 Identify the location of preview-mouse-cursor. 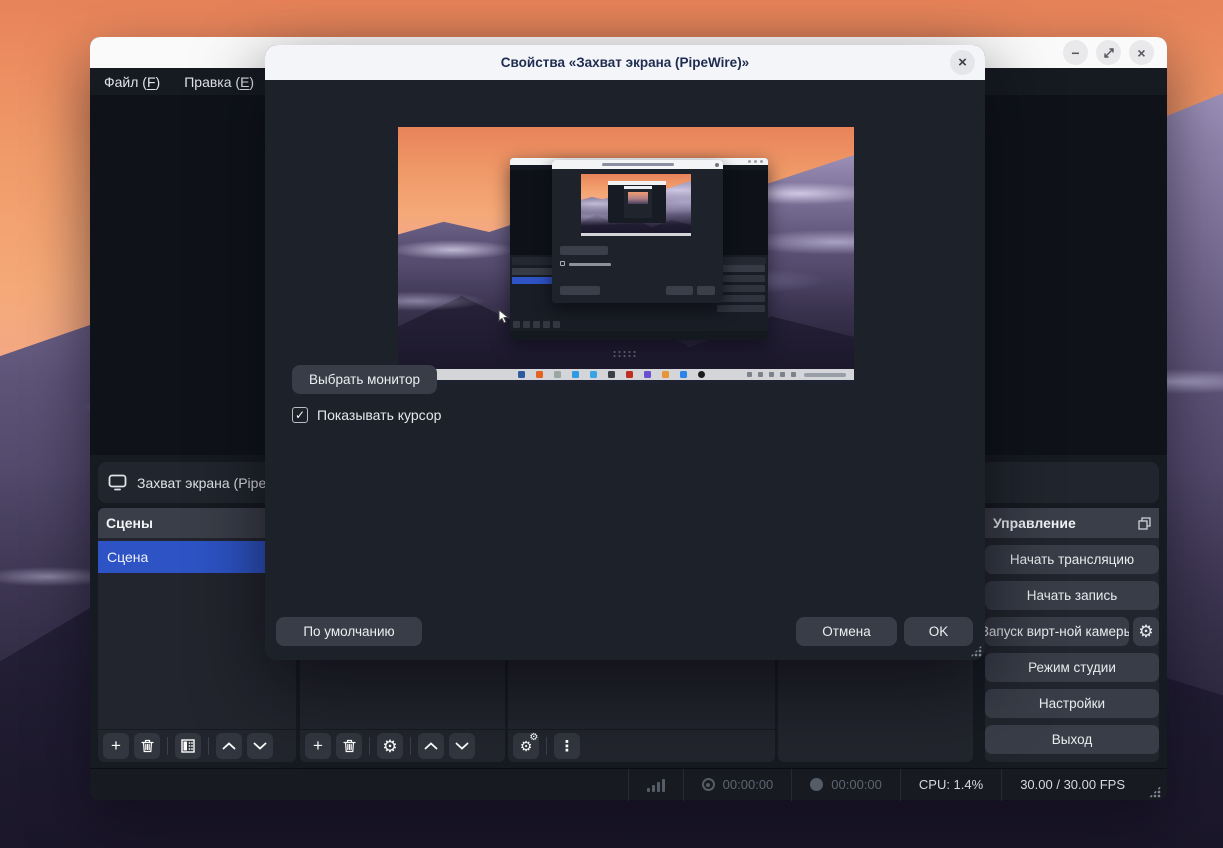
(503, 316).